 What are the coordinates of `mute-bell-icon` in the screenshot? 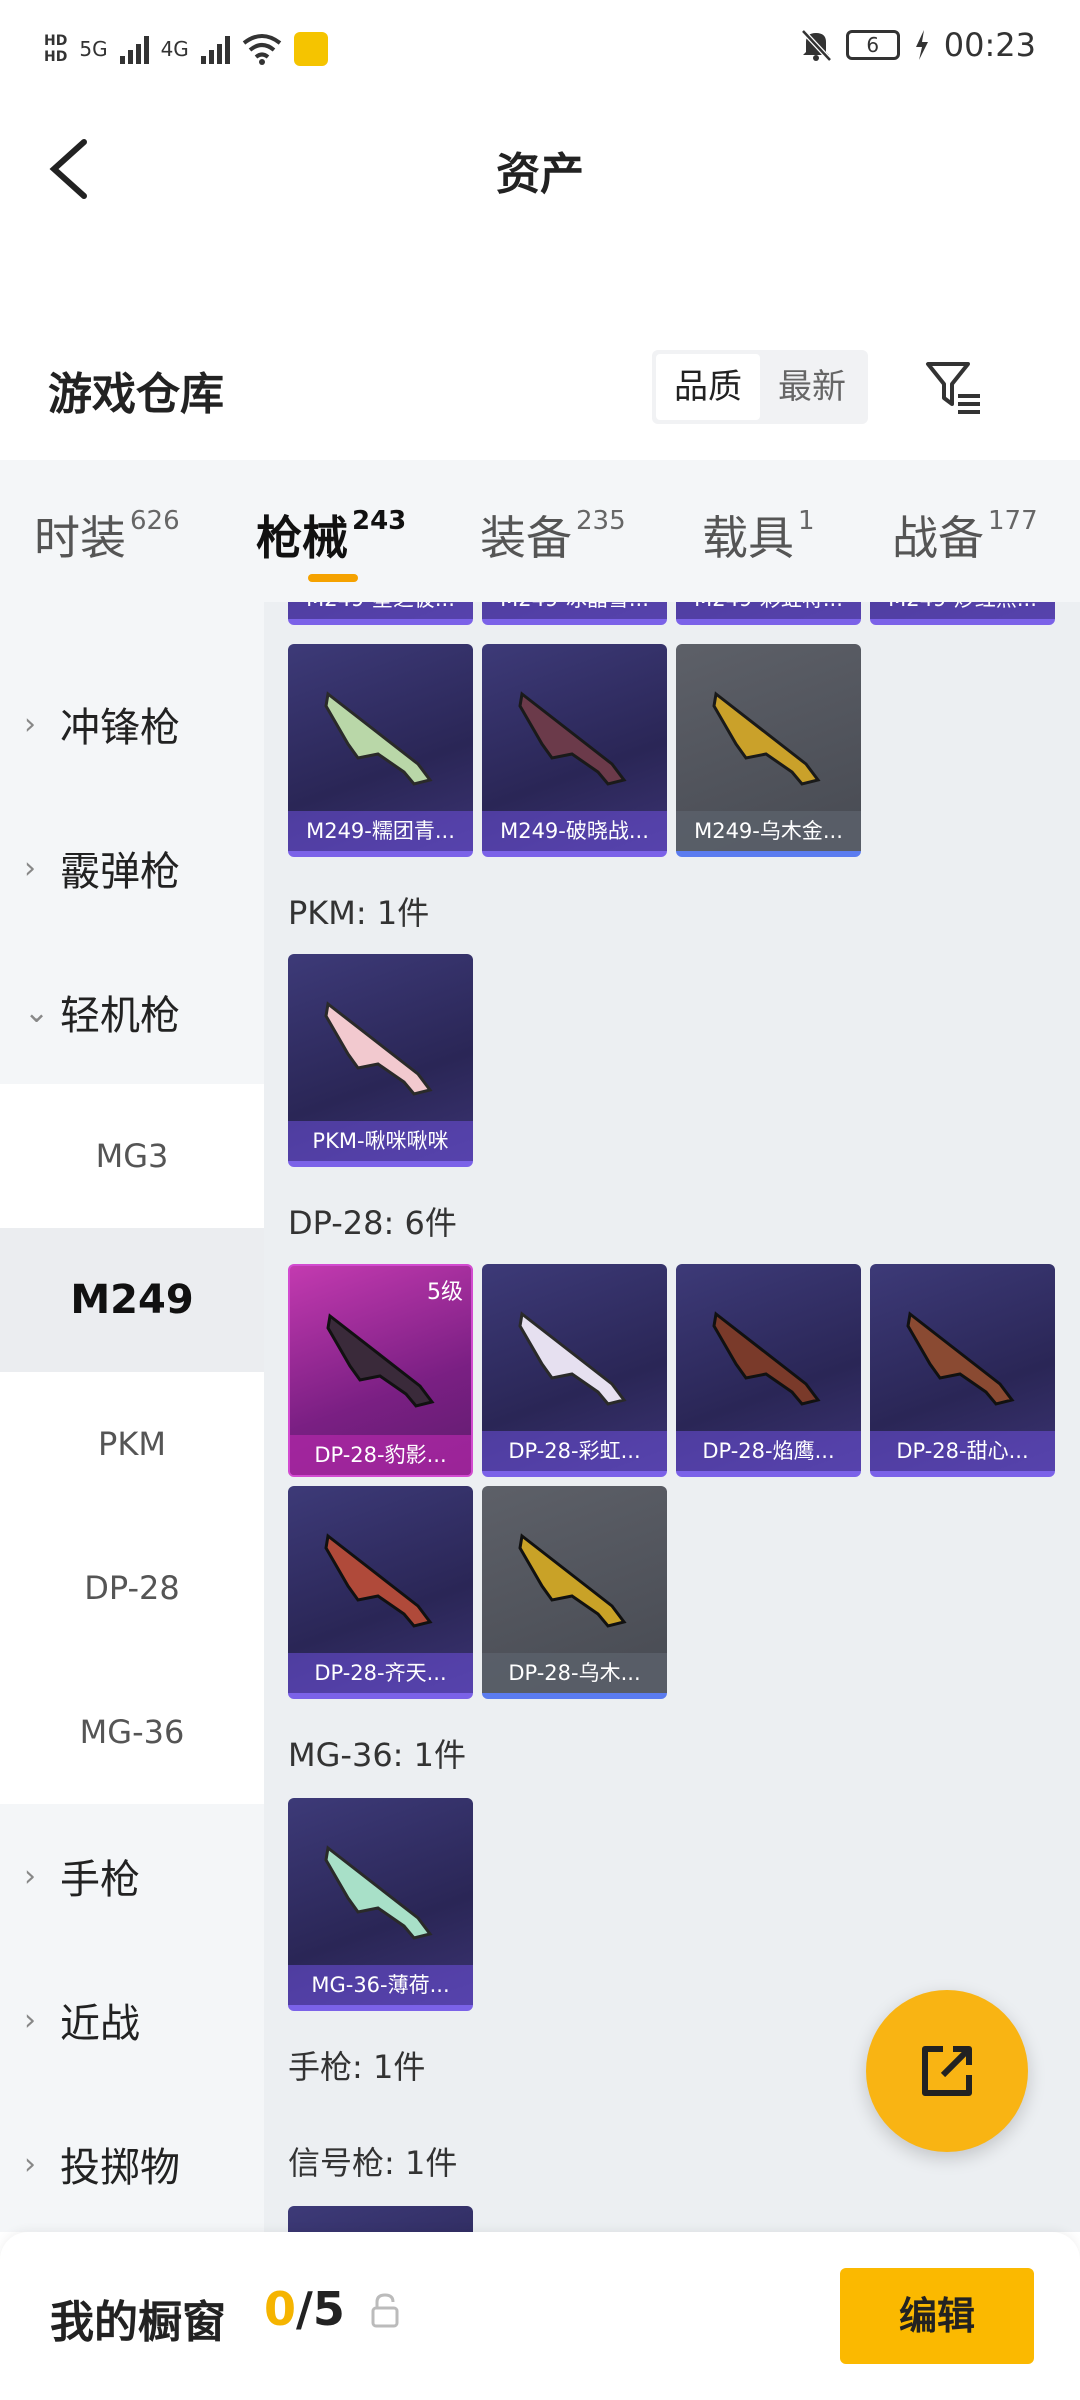 It's located at (816, 45).